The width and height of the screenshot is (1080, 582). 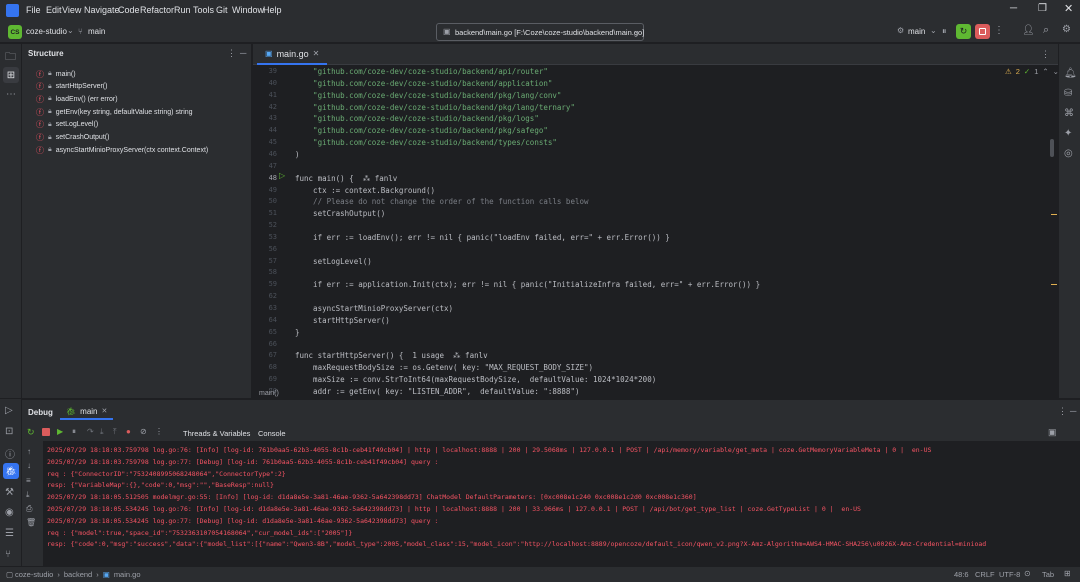 What do you see at coordinates (916, 31) in the screenshot?
I see `run-config-name: main` at bounding box center [916, 31].